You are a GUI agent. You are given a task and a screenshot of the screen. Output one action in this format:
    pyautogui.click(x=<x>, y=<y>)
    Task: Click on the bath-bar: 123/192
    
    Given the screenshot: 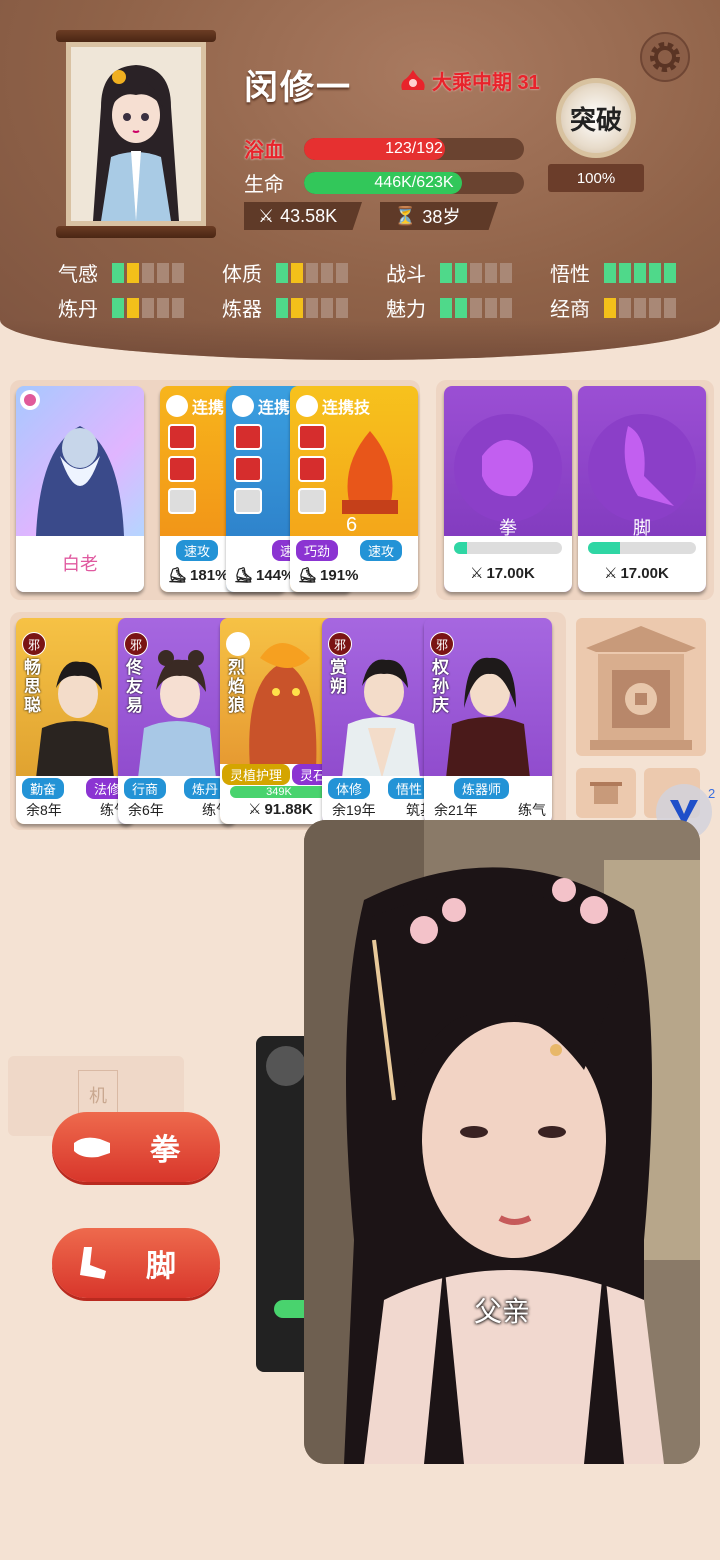 What is the action you would take?
    pyautogui.click(x=414, y=148)
    